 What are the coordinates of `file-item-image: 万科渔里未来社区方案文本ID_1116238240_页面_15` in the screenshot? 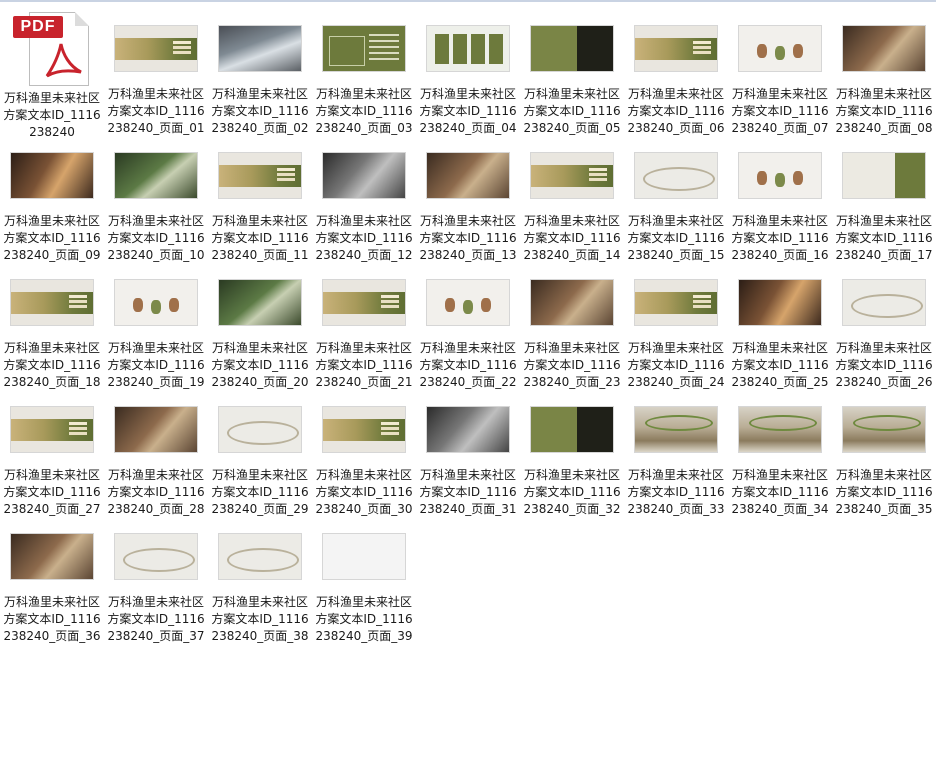 It's located at (676, 200).